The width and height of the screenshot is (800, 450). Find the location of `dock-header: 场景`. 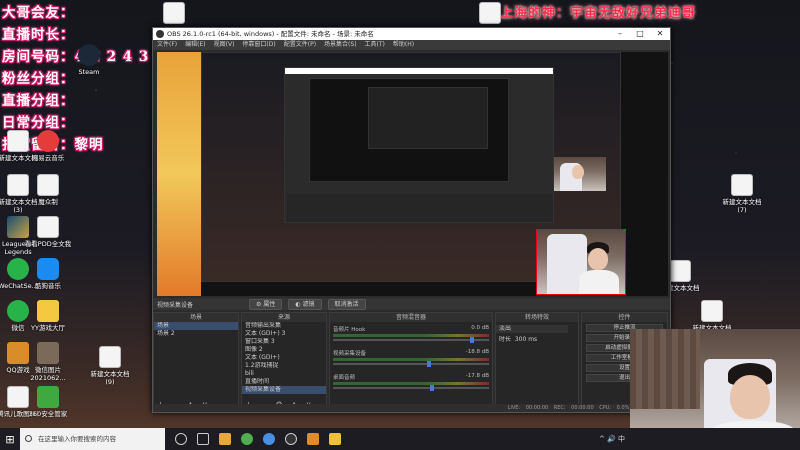

dock-header: 场景 is located at coordinates (196, 317).